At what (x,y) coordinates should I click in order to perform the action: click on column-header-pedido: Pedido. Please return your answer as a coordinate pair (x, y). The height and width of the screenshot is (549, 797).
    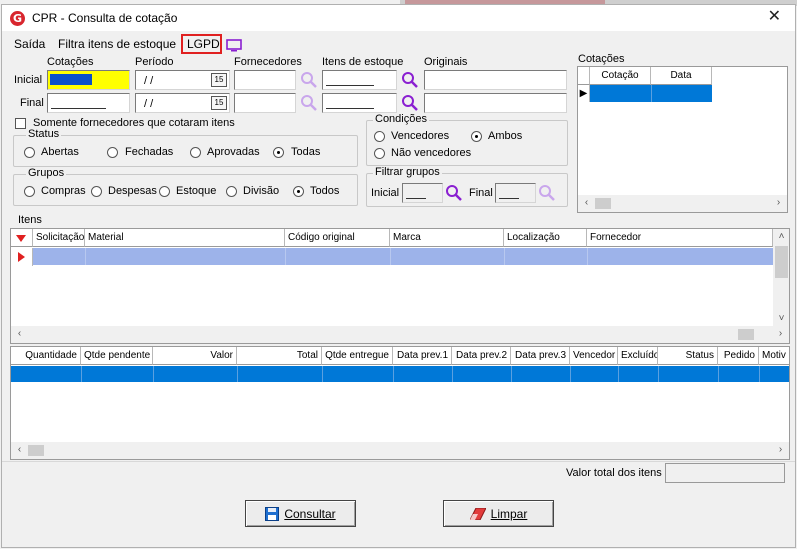
    Looking at the image, I should click on (738, 356).